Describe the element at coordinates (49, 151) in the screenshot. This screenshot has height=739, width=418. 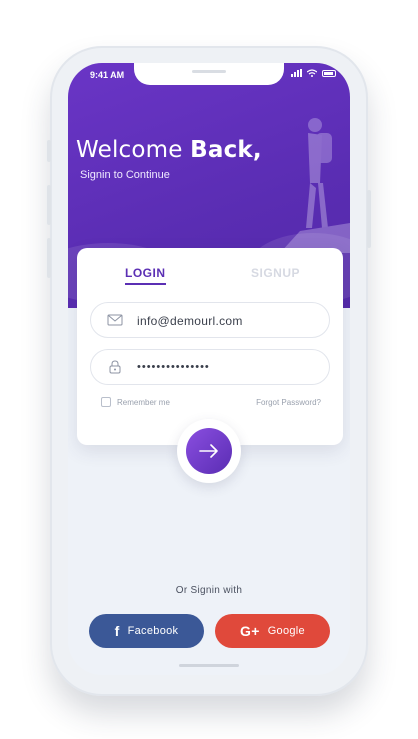
I see `mute-switch` at that location.